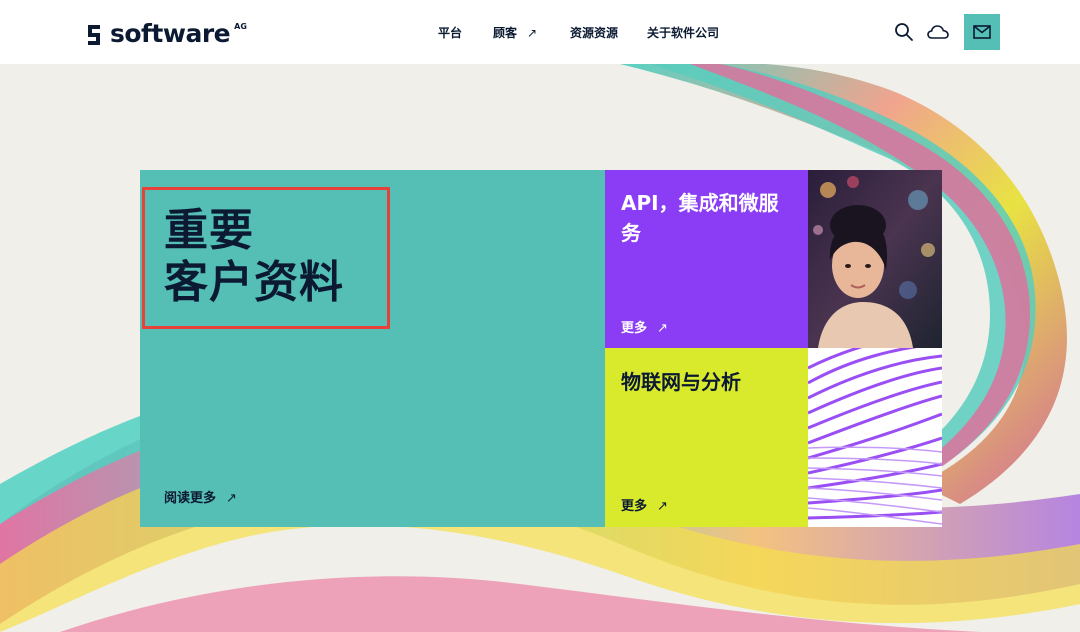  What do you see at coordinates (700, 218) in the screenshot?
I see `api-card-title: API，集成和微服务` at bounding box center [700, 218].